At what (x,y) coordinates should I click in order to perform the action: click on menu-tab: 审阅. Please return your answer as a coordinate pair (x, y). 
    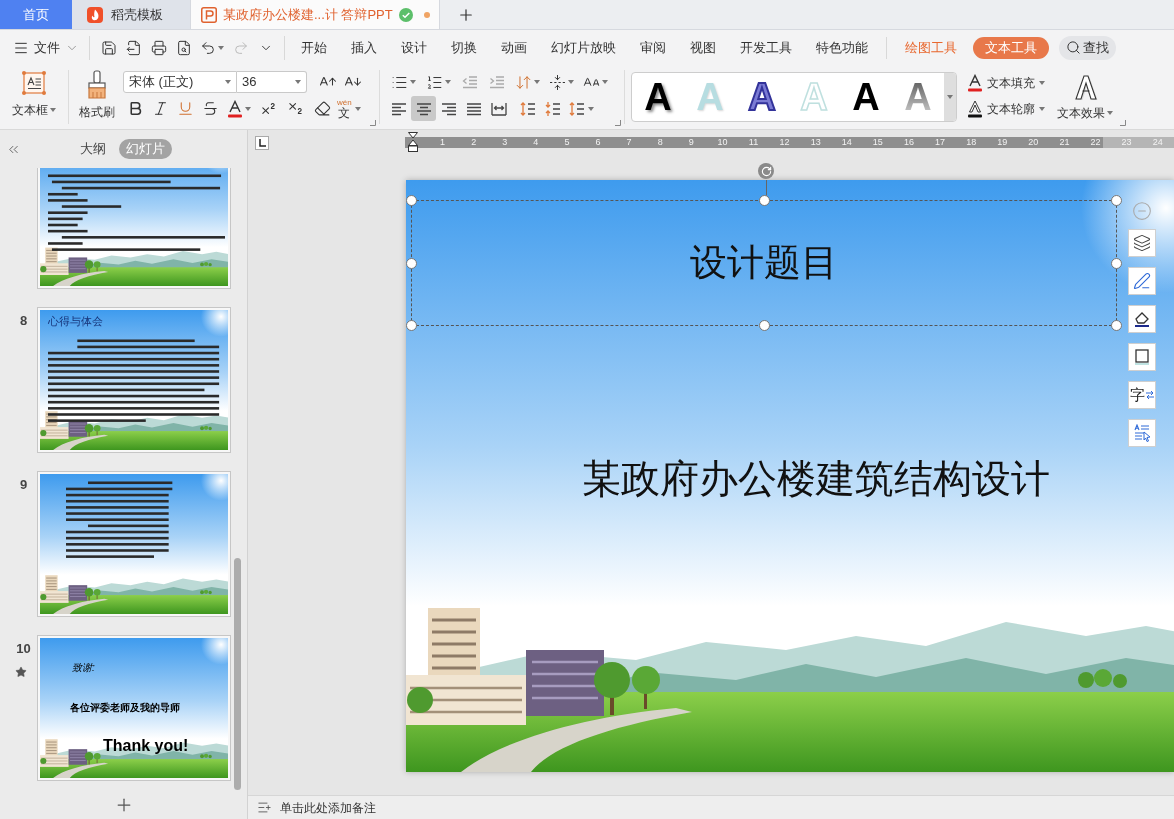
    Looking at the image, I should click on (653, 47).